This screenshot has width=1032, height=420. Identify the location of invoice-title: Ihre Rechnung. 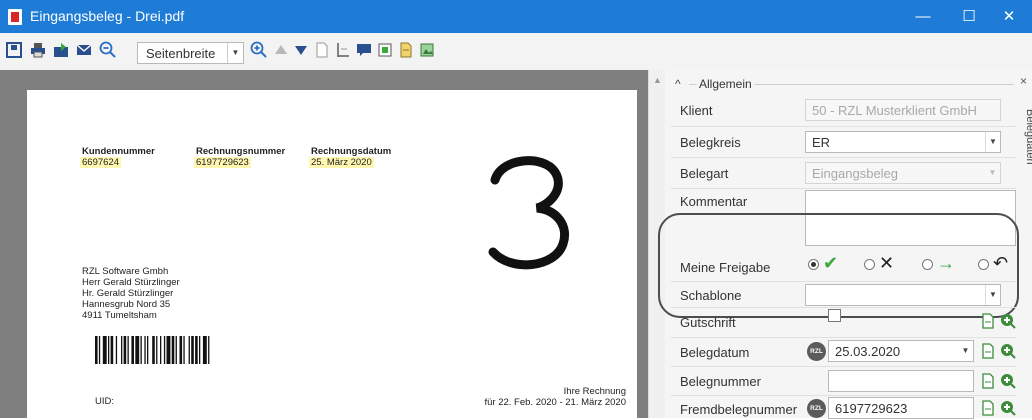
(594, 391).